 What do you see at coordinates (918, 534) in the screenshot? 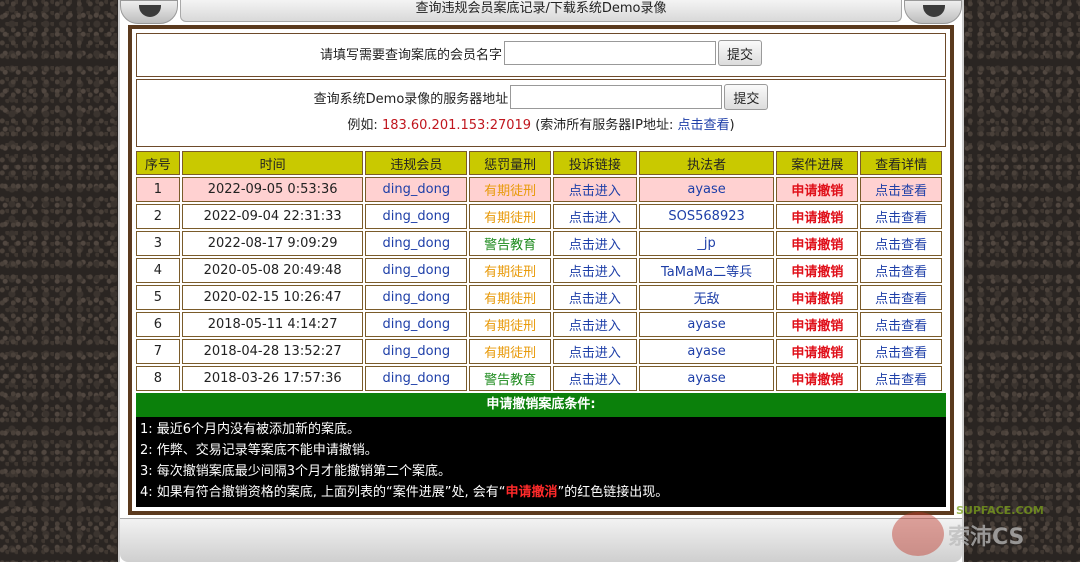
I see `logo-emblem` at bounding box center [918, 534].